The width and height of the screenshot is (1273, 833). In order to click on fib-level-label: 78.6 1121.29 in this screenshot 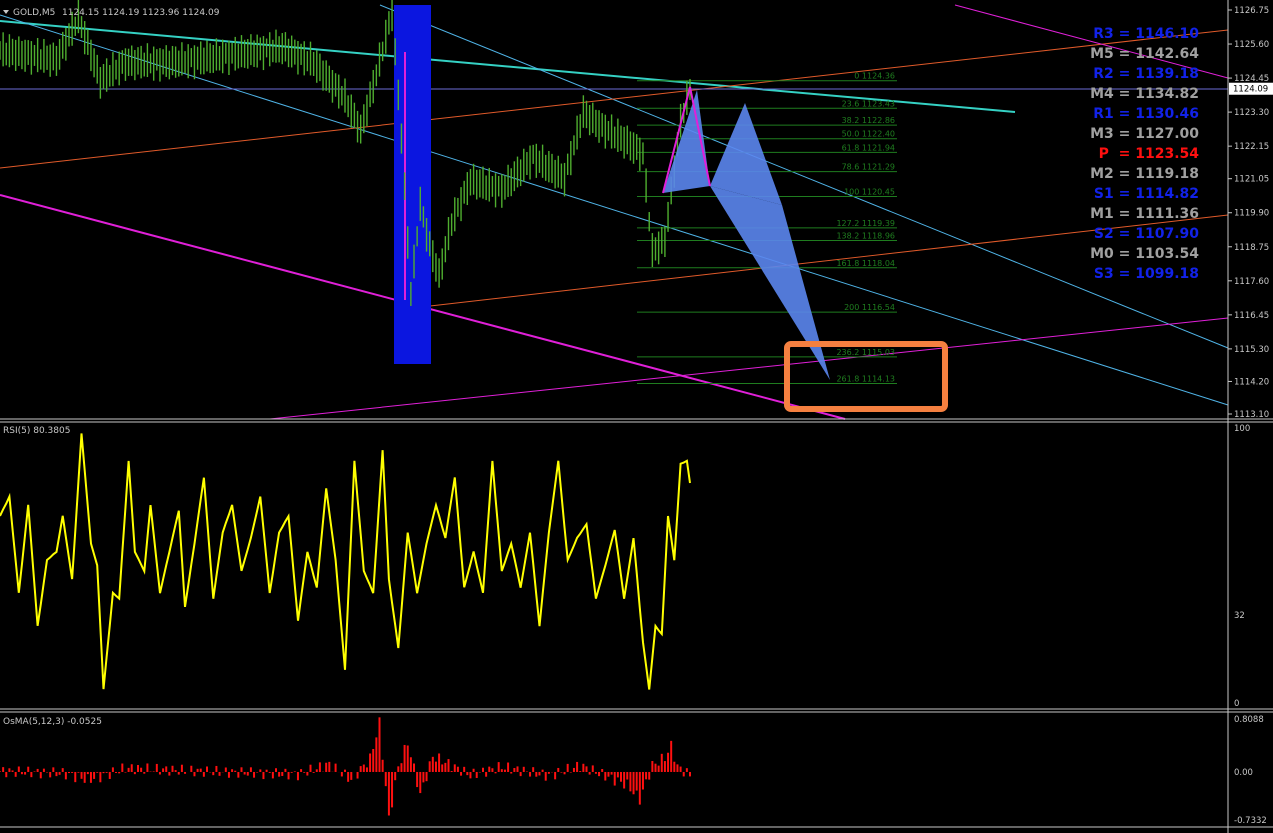, I will do `click(868, 167)`.